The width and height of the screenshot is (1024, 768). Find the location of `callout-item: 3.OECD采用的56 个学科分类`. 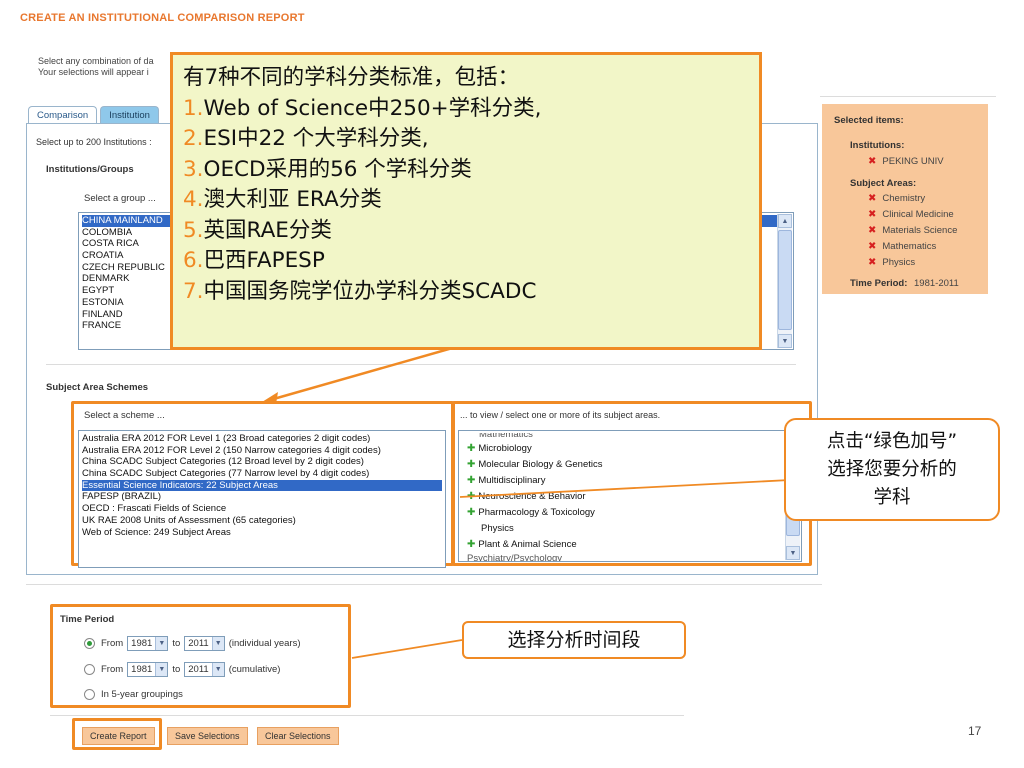

callout-item: 3.OECD采用的56 个学科分类 is located at coordinates (327, 169).